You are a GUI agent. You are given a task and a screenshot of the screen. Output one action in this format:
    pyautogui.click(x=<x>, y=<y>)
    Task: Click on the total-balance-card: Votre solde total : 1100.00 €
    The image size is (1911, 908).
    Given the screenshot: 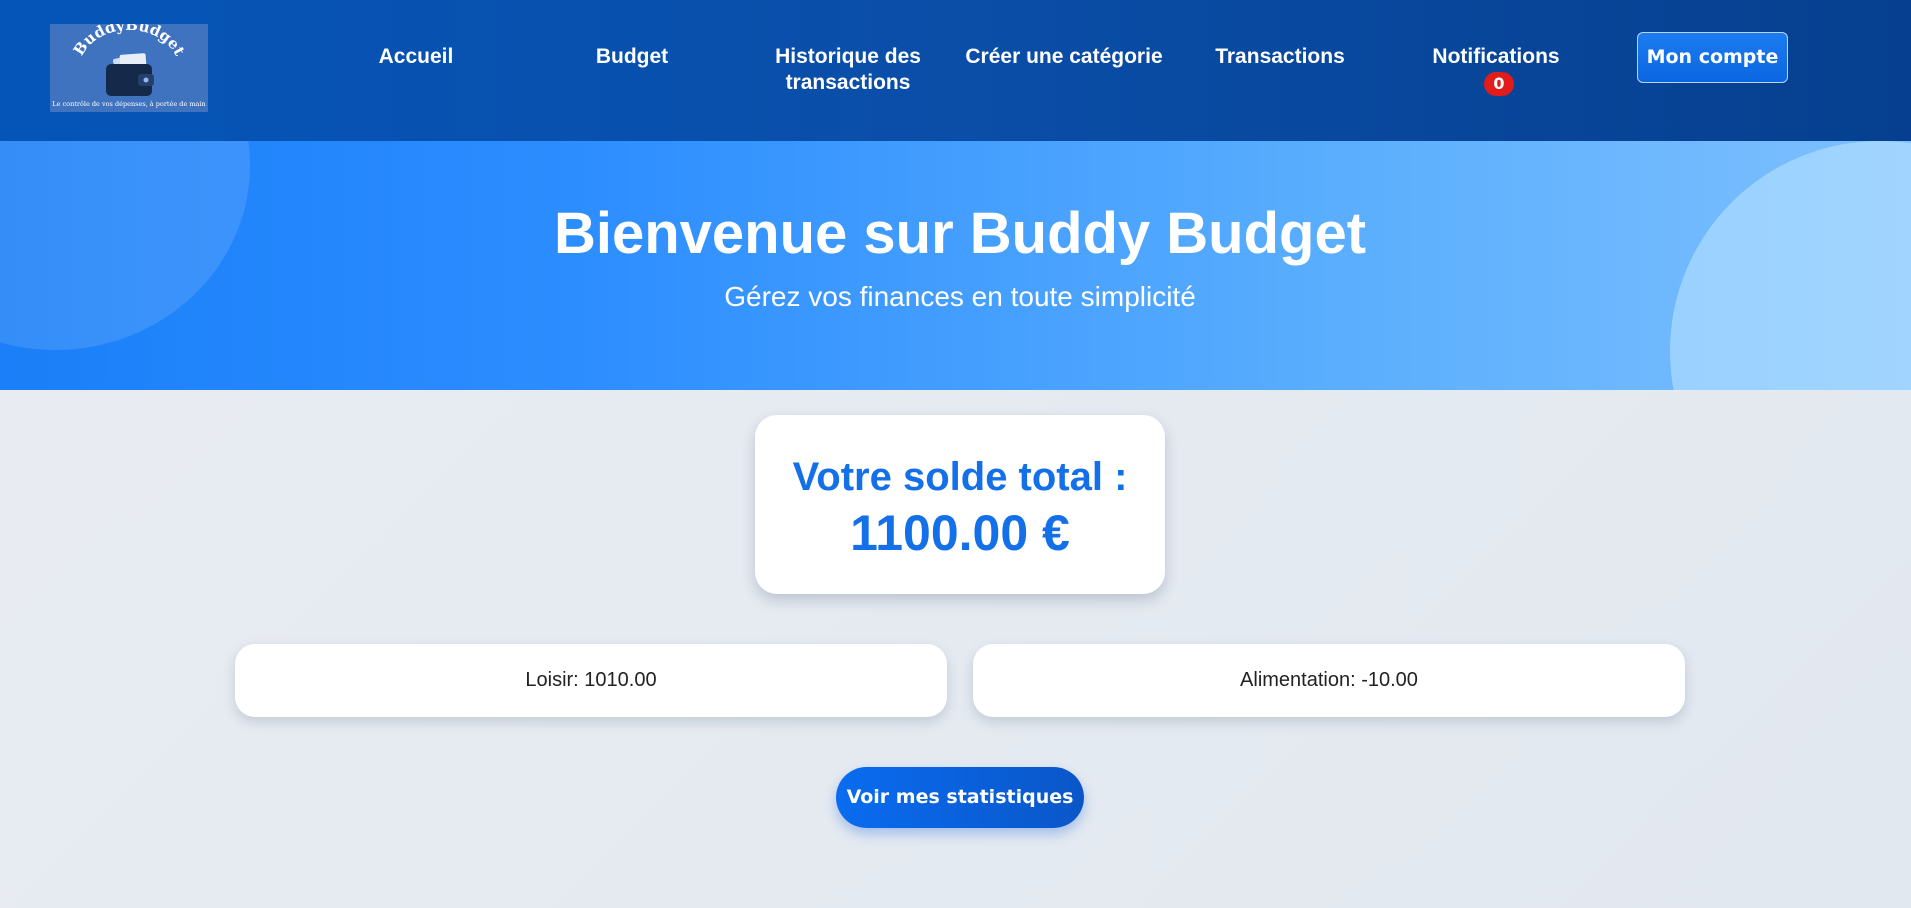 What is the action you would take?
    pyautogui.click(x=960, y=504)
    